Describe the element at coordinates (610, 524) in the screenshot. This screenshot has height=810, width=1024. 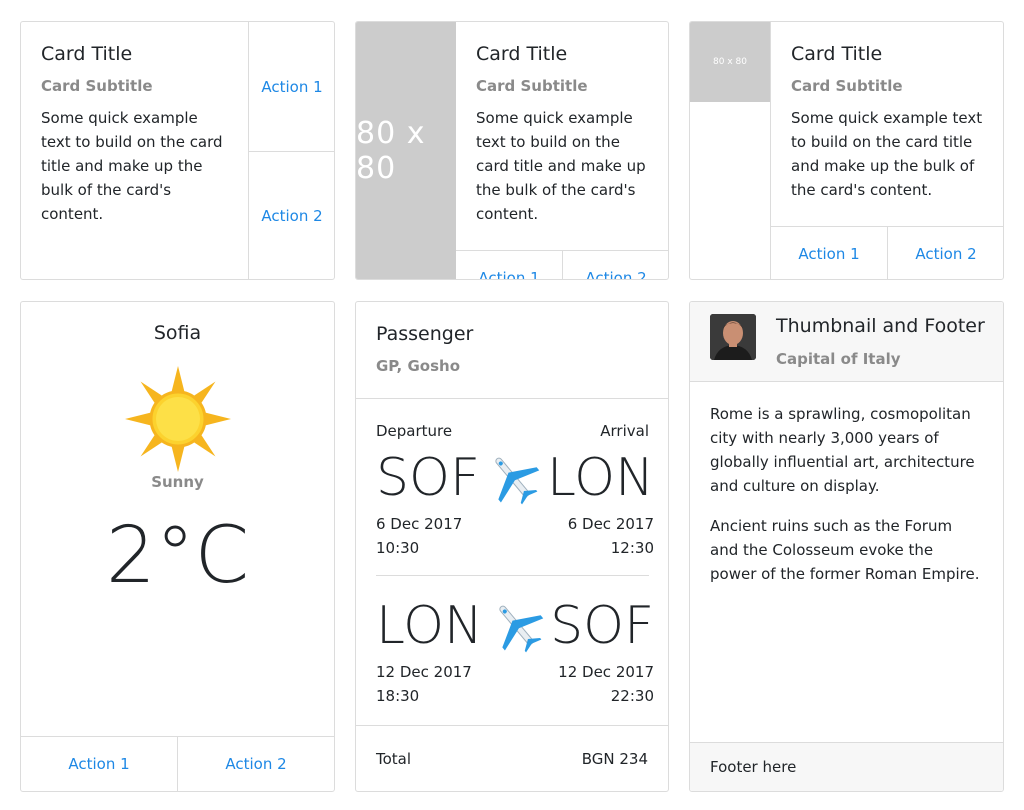
I see `arrival-date: 6 Dec 2017` at that location.